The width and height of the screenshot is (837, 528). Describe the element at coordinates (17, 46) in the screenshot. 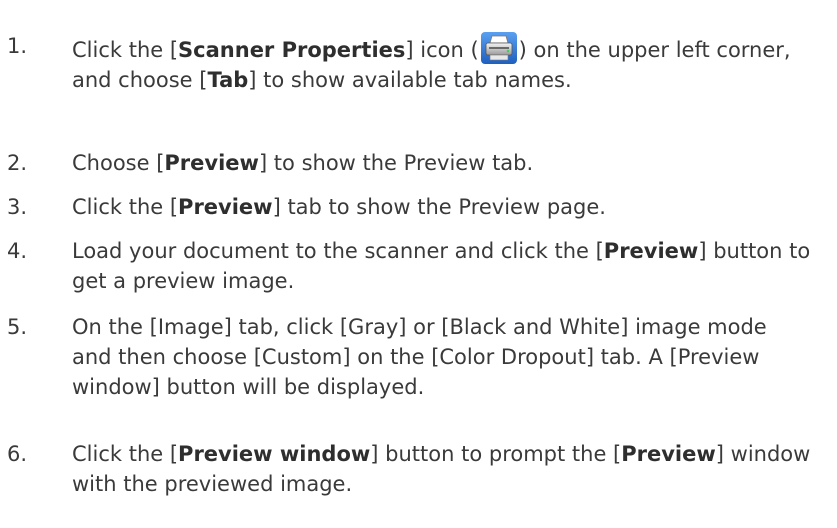

I see `step-number: 1.` at that location.